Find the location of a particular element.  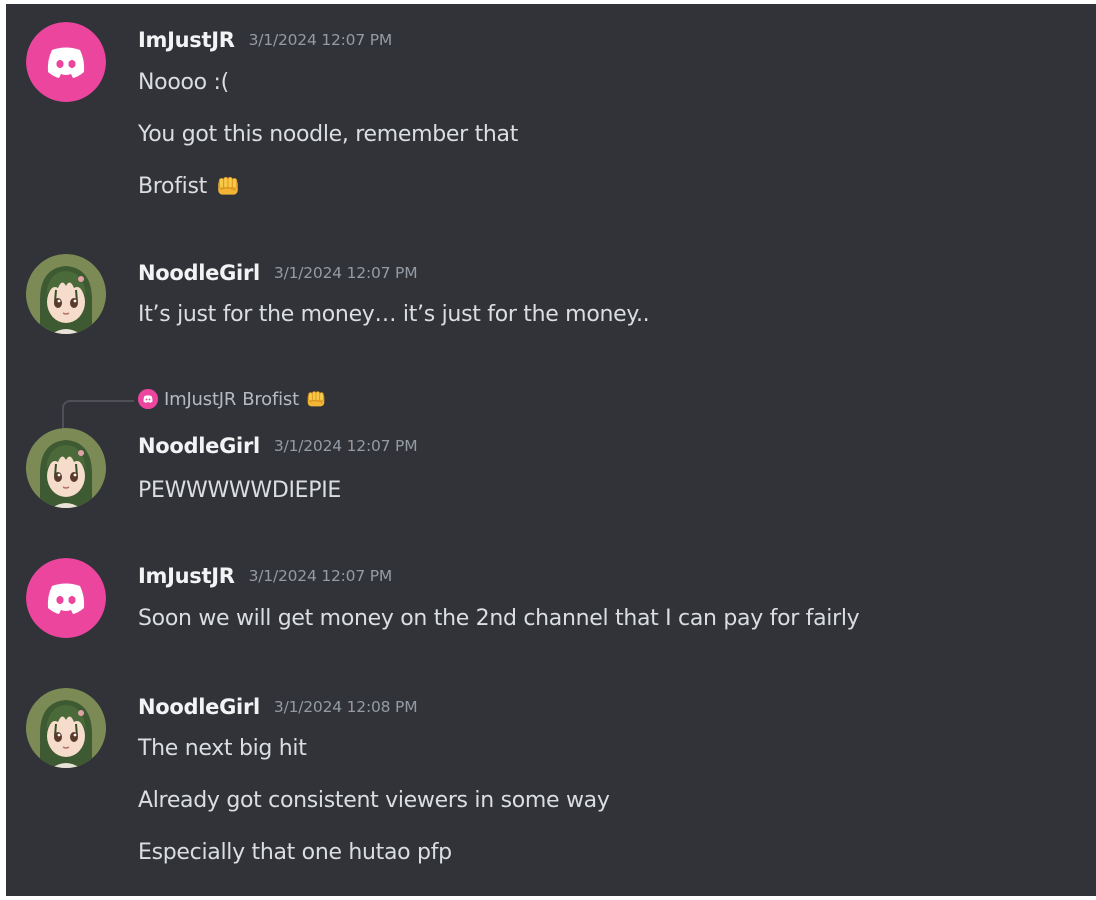

reply-connector is located at coordinates (98, 415).